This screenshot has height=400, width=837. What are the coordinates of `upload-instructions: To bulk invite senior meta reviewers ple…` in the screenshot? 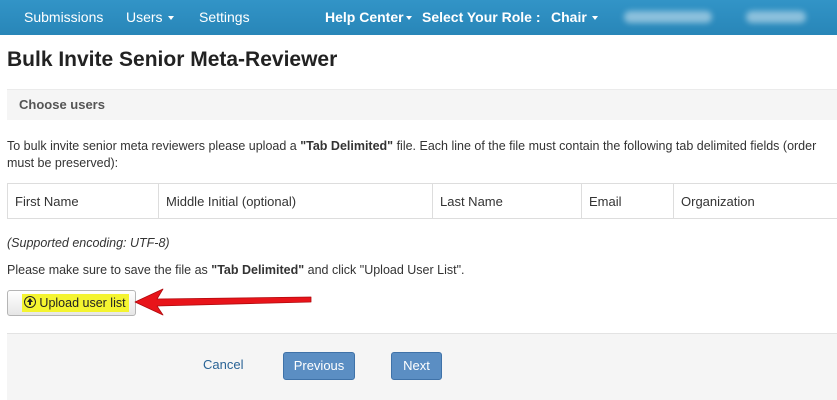 It's located at (421, 155).